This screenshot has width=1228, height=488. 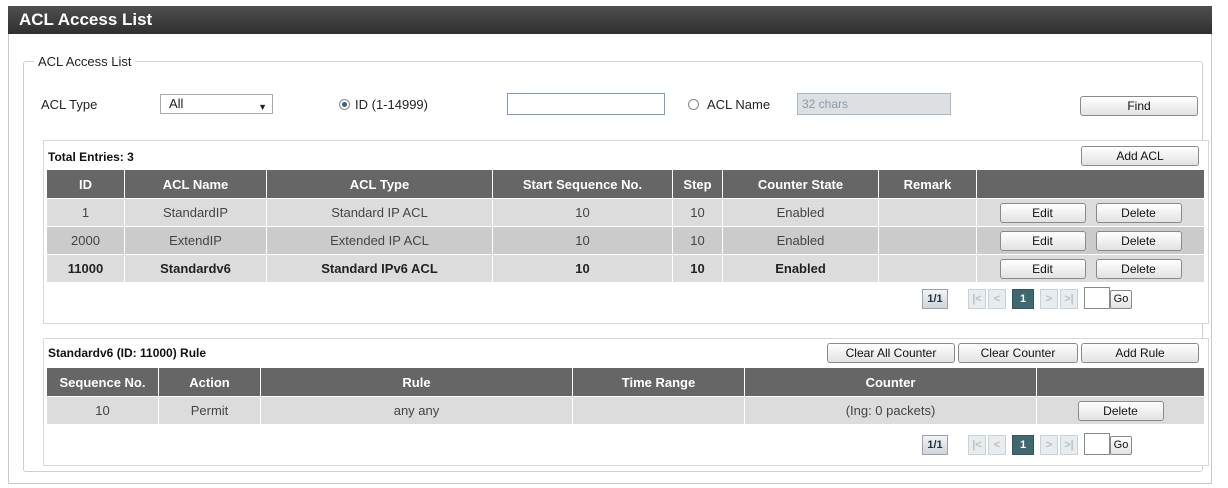 What do you see at coordinates (195, 184) in the screenshot?
I see `col-acl-name: ACL Name` at bounding box center [195, 184].